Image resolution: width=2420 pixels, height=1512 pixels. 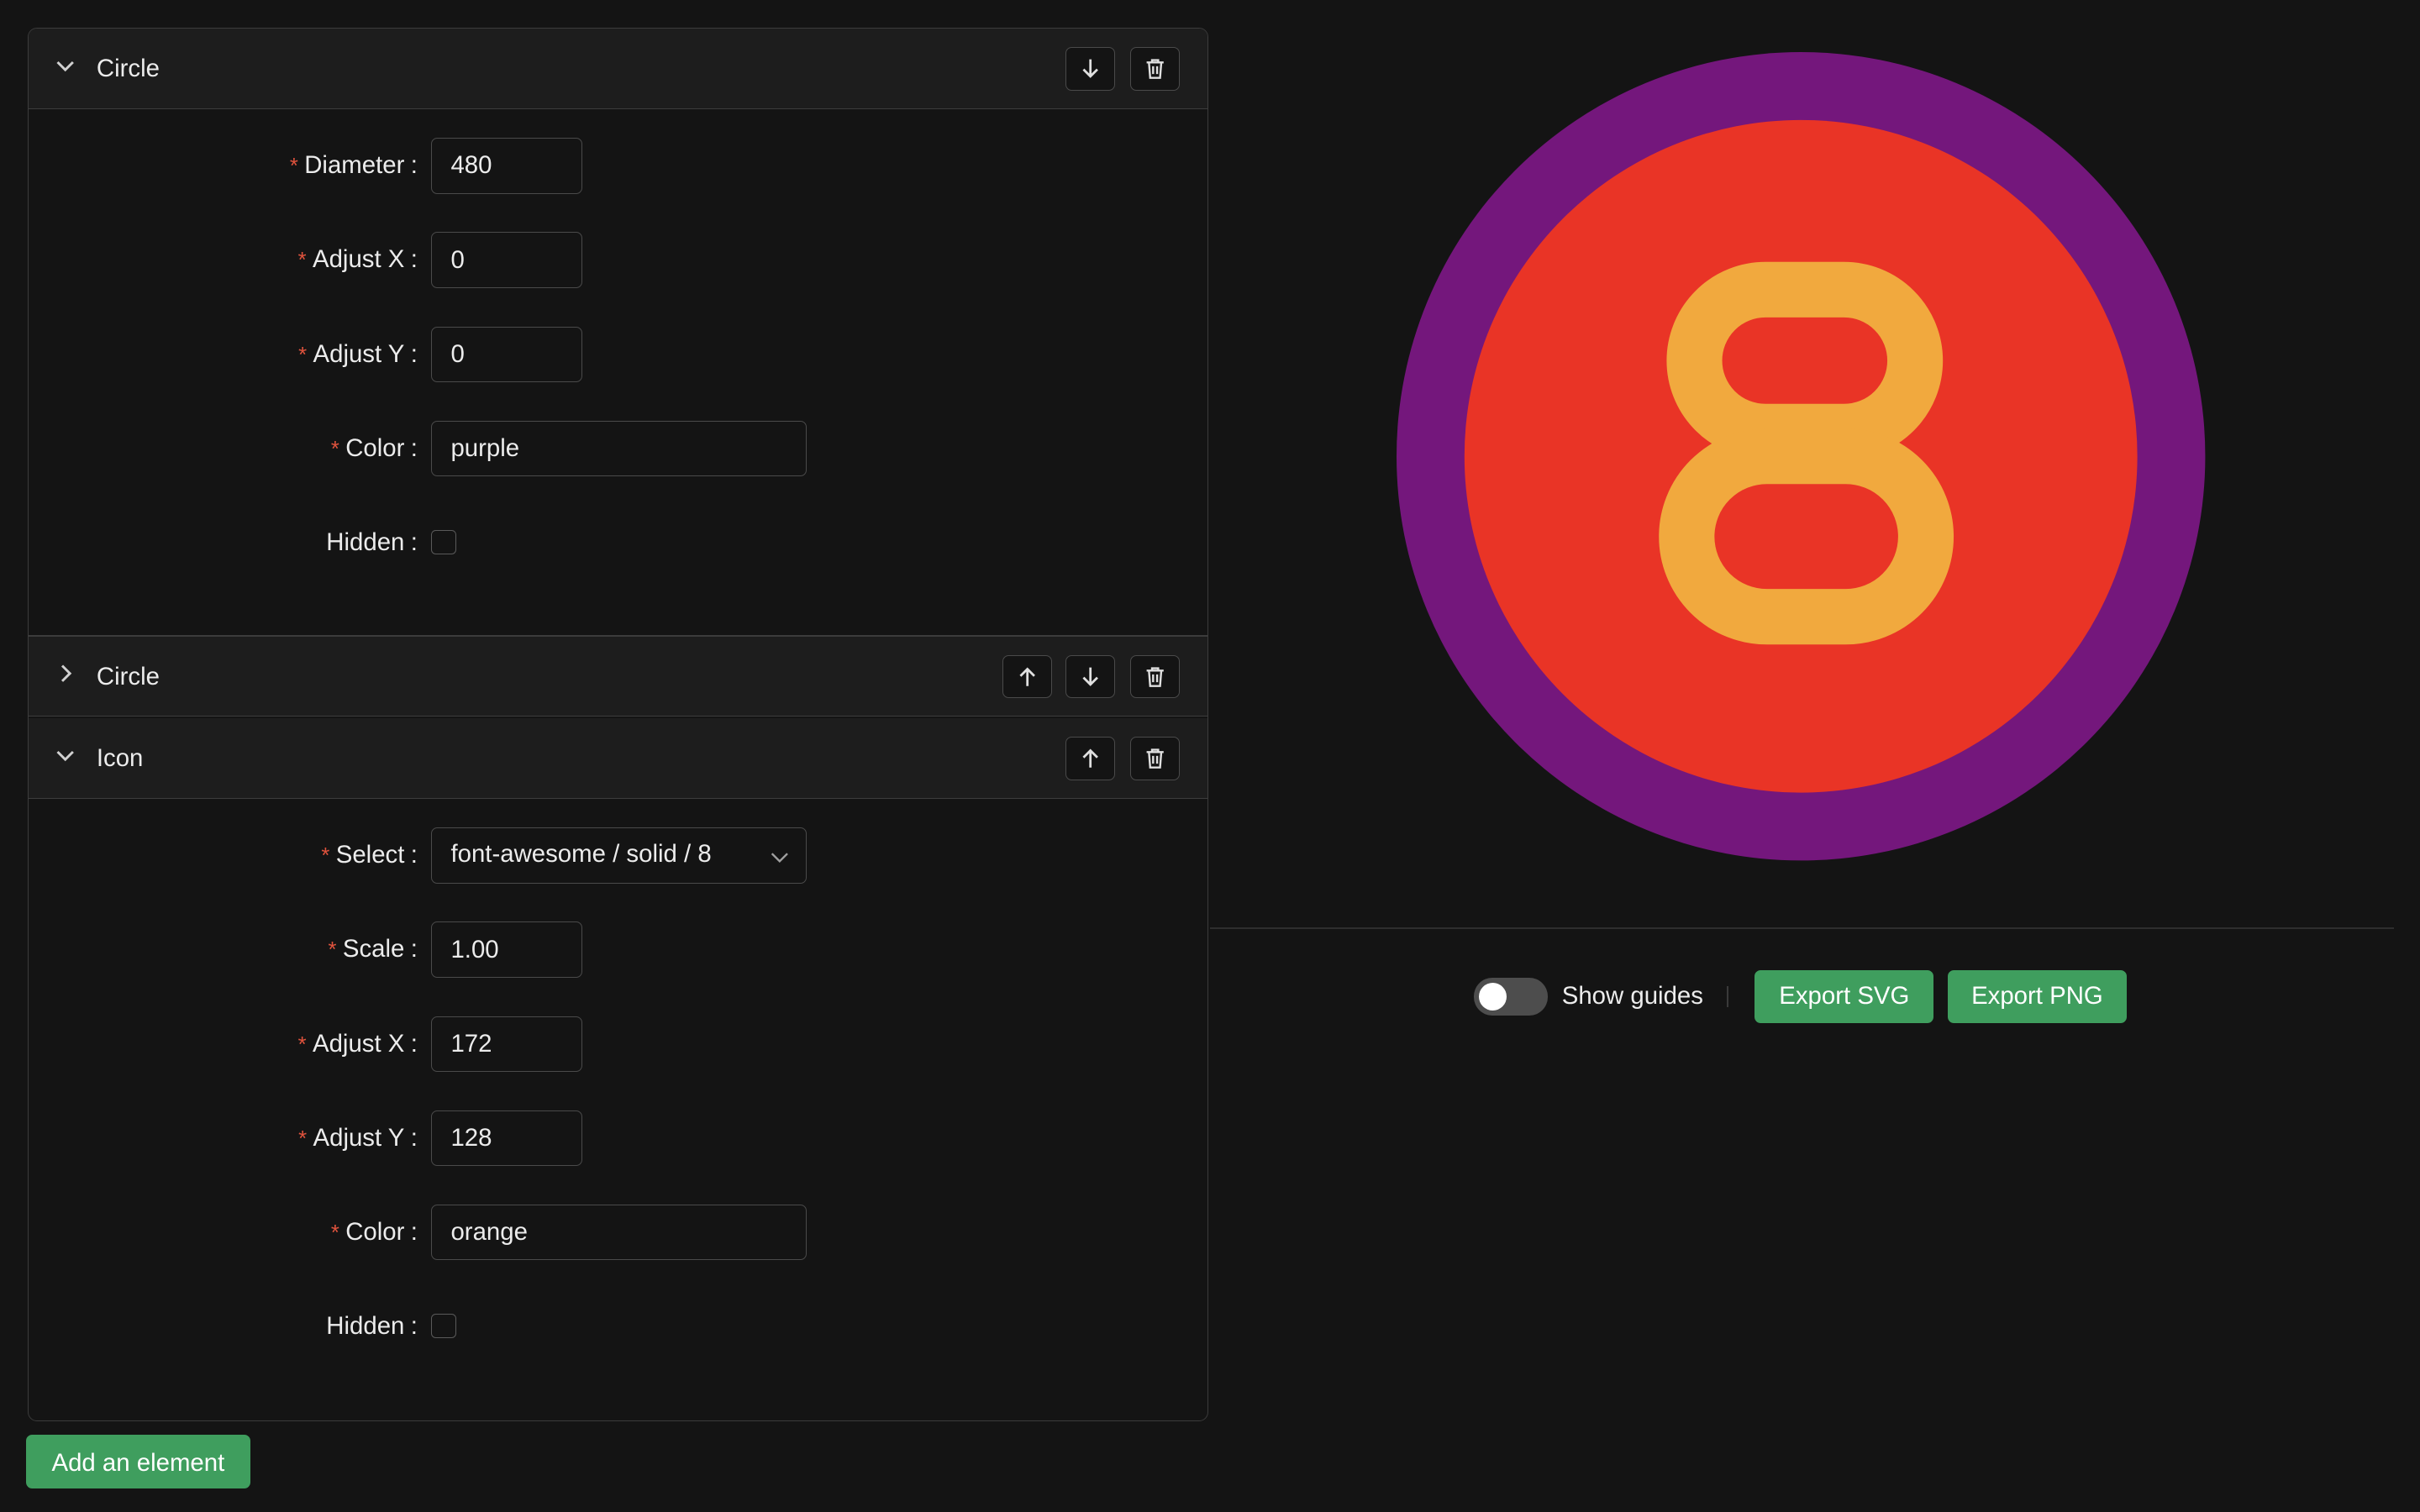 What do you see at coordinates (507, 949) in the screenshot?
I see `scale-input` at bounding box center [507, 949].